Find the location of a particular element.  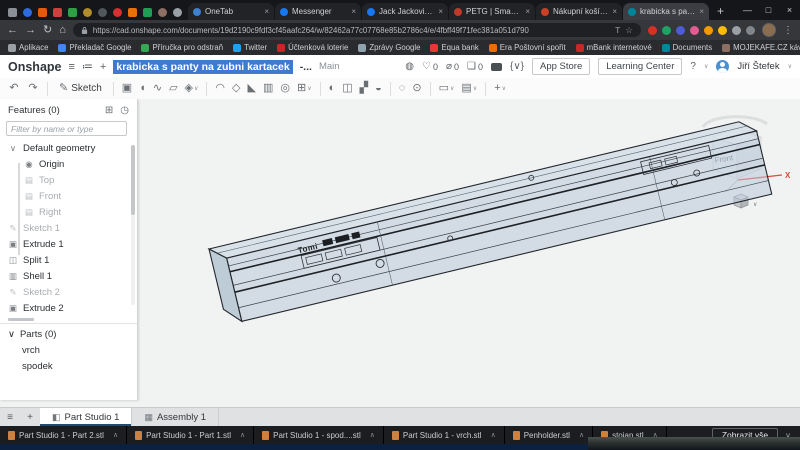

tree-item-right-plane: ▤ Right is located at coordinates (68, 212).